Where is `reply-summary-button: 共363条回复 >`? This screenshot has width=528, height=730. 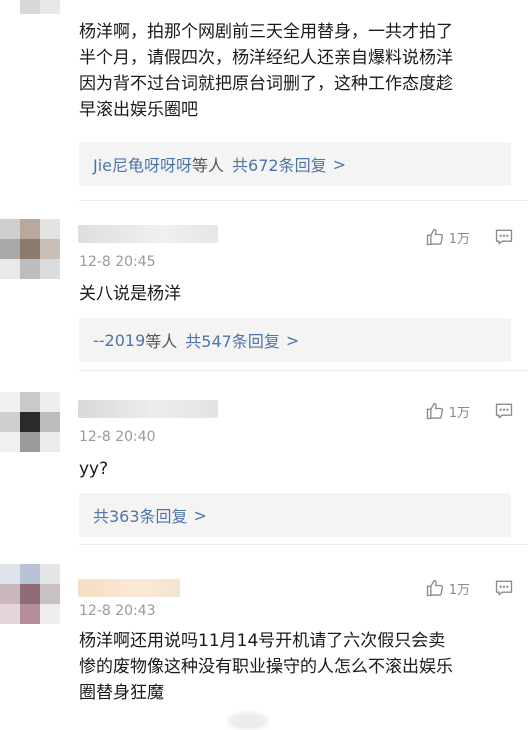
reply-summary-button: 共363条回复 > is located at coordinates (295, 515).